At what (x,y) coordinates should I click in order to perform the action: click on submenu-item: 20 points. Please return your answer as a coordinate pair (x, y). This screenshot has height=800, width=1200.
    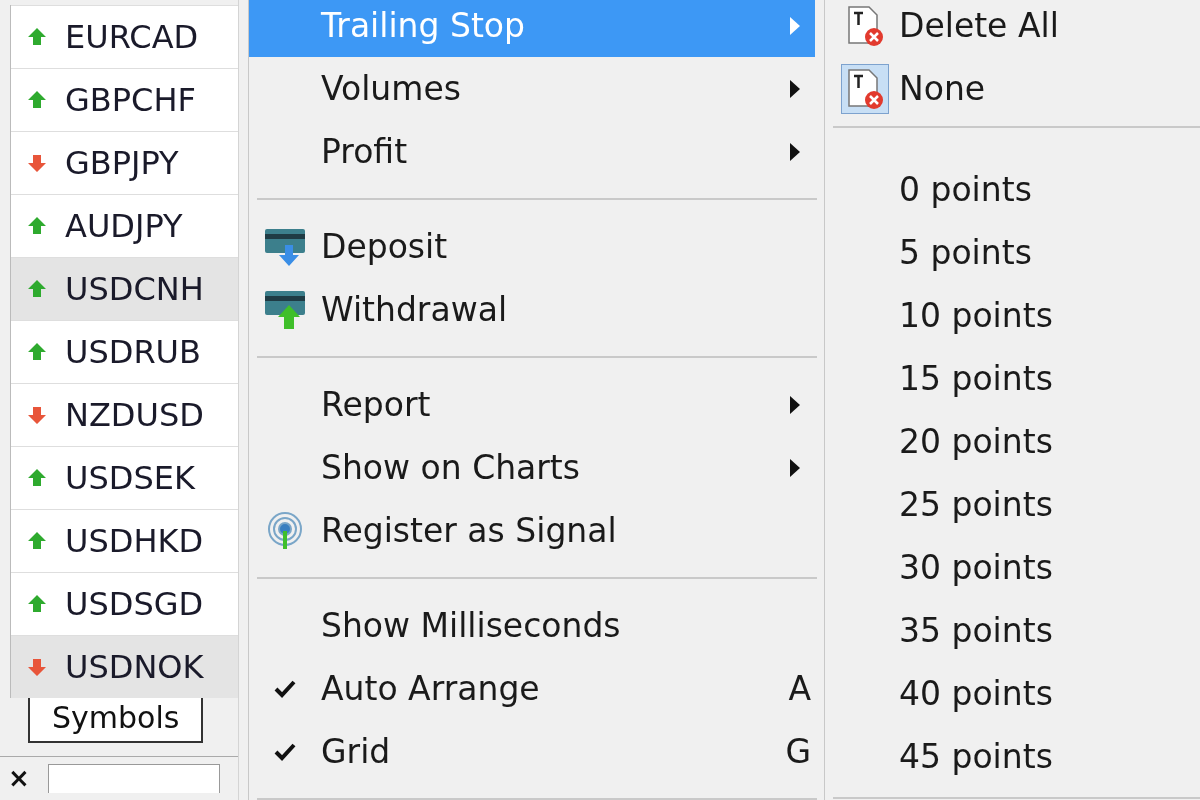
    Looking at the image, I should click on (1012, 441).